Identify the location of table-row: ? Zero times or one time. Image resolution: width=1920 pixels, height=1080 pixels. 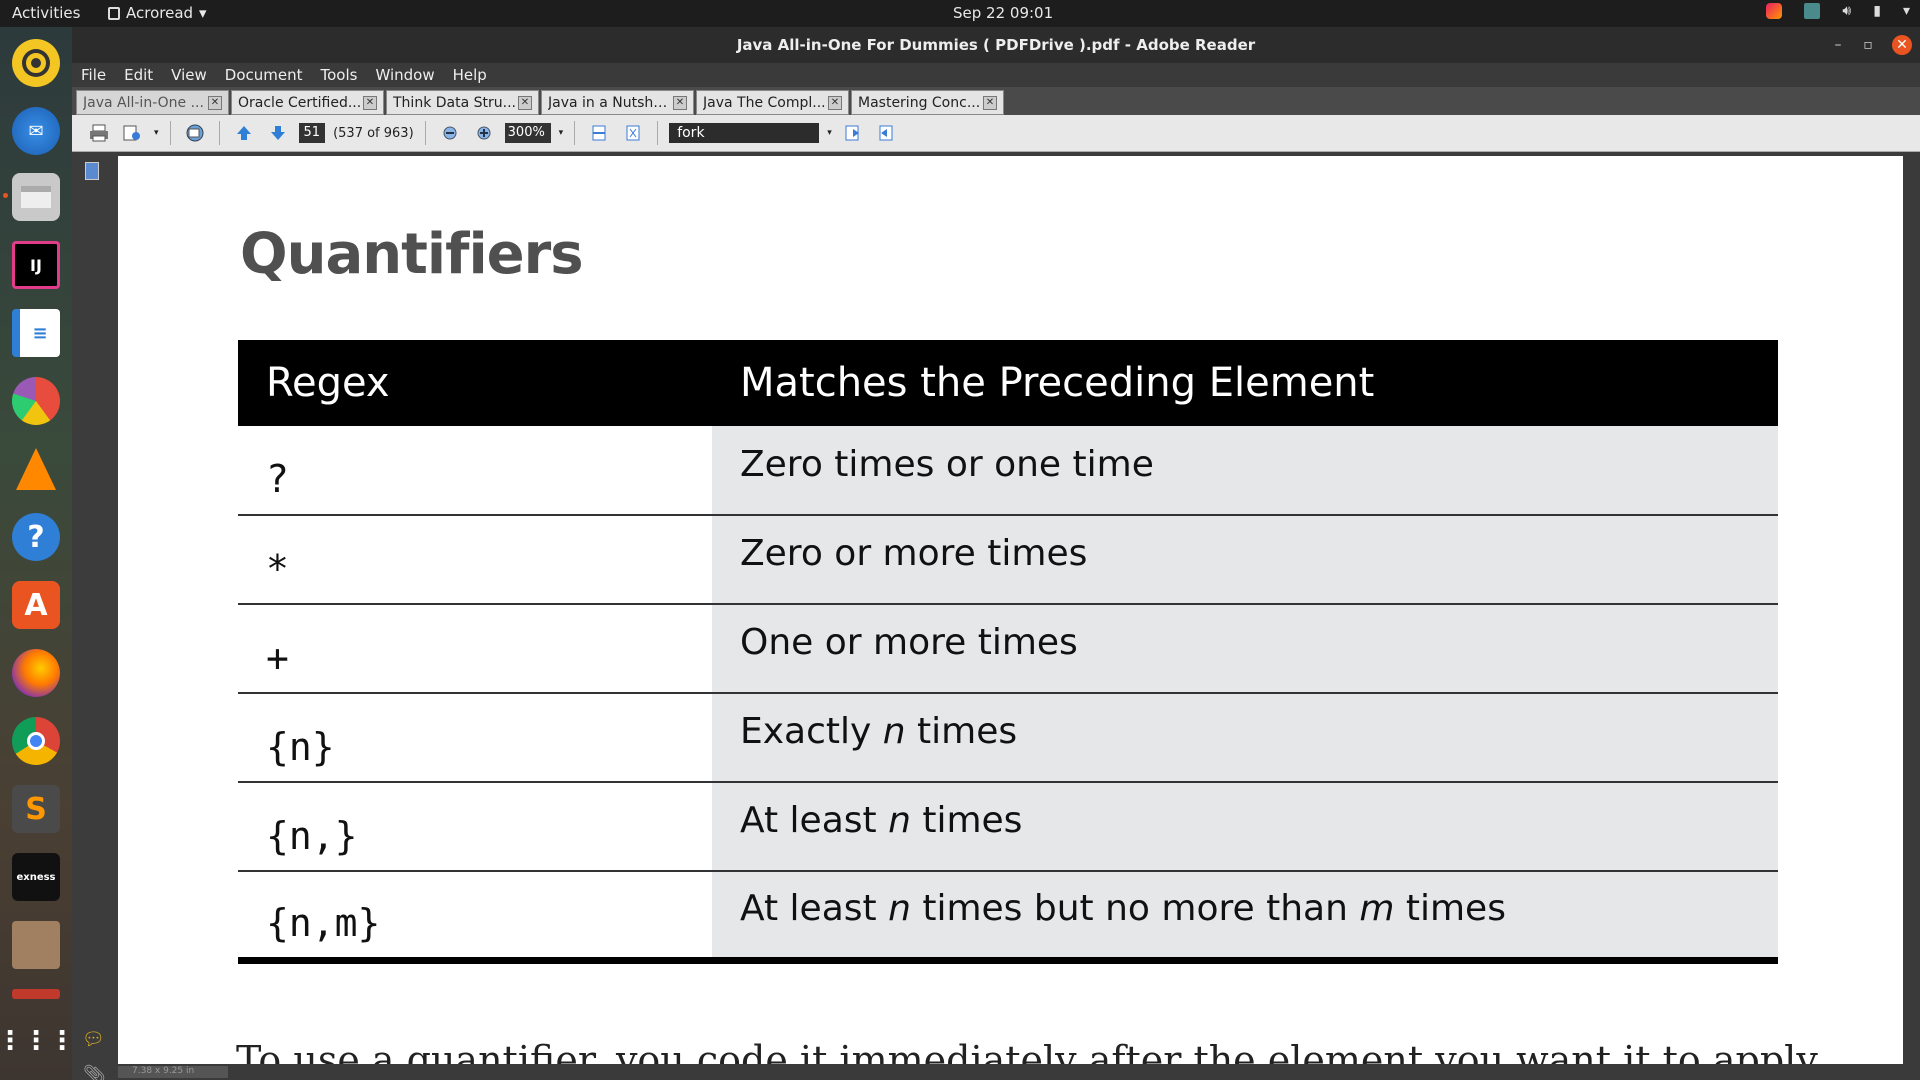
(1008, 470).